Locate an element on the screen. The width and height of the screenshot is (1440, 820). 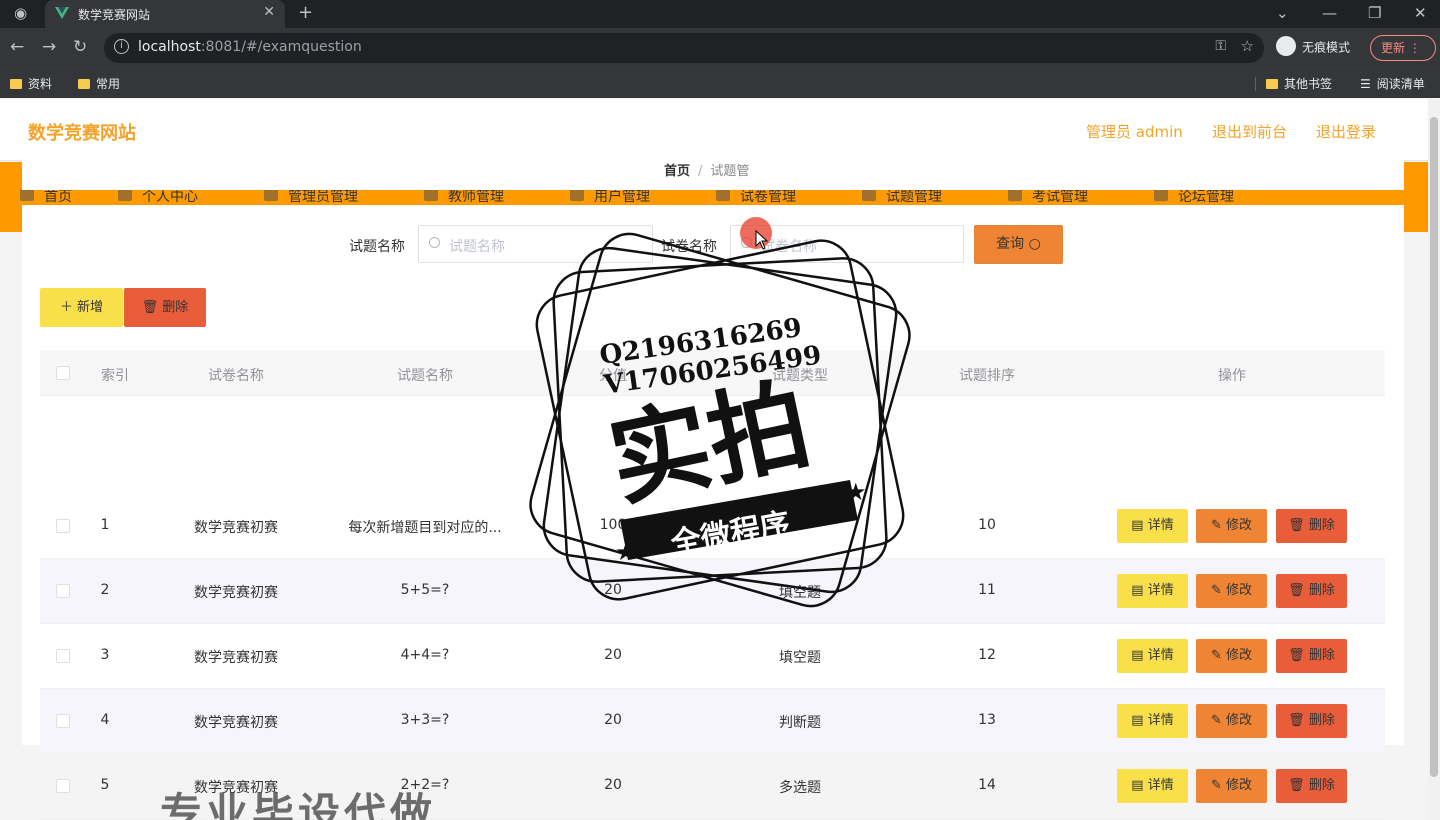
incognito-indicator: 无痕模式 is located at coordinates (1313, 47).